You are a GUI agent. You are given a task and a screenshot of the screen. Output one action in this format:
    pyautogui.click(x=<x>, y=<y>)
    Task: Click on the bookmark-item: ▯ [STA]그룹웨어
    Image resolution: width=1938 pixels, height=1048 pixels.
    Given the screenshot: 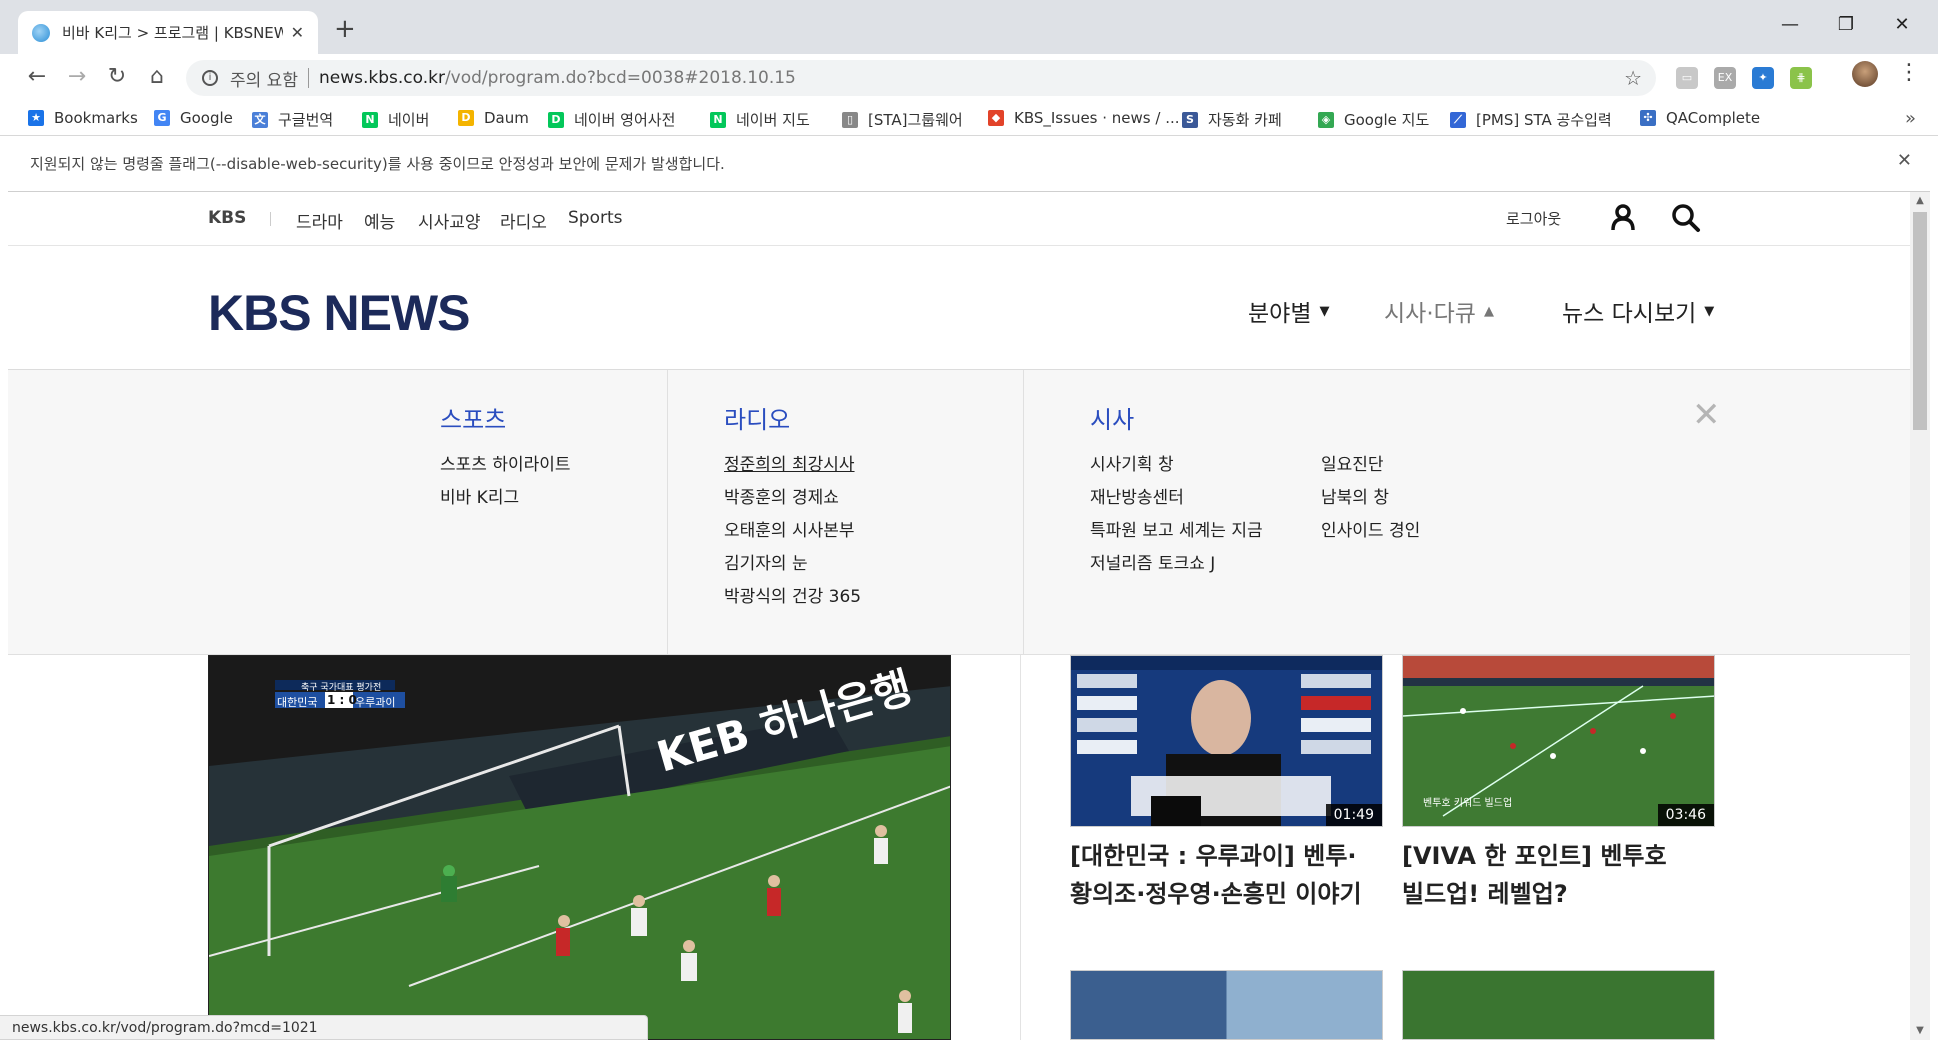 What is the action you would take?
    pyautogui.click(x=902, y=119)
    